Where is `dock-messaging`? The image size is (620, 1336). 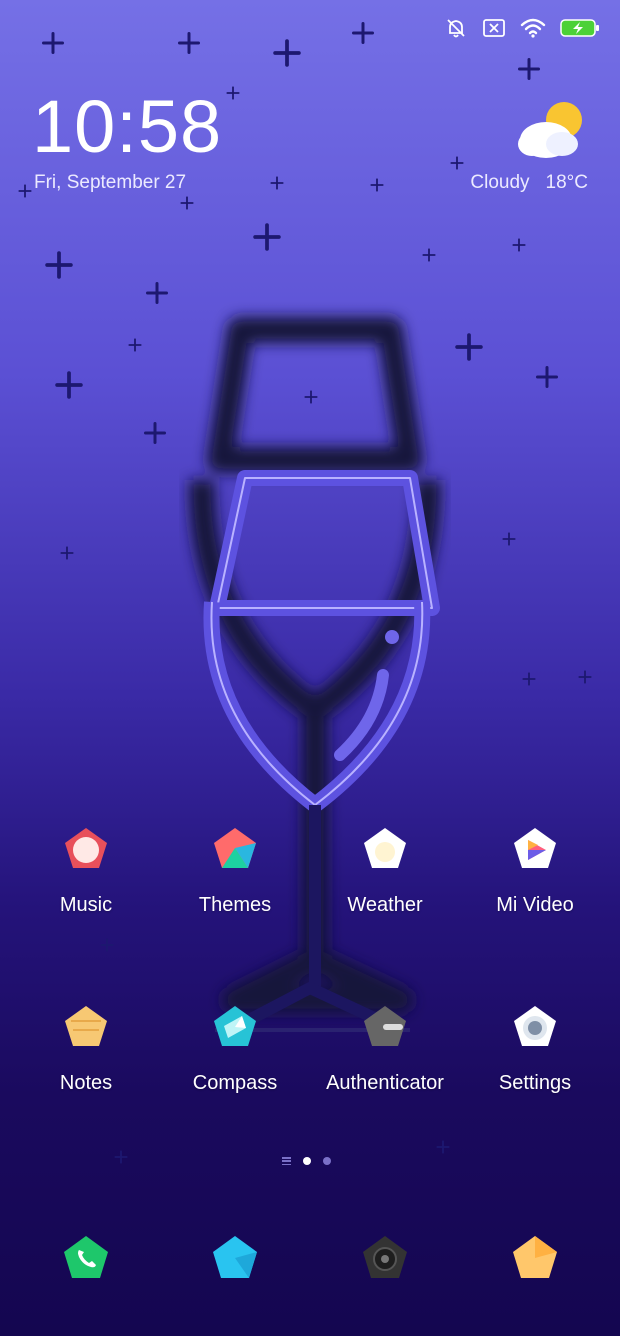
dock-messaging is located at coordinates (235, 1258).